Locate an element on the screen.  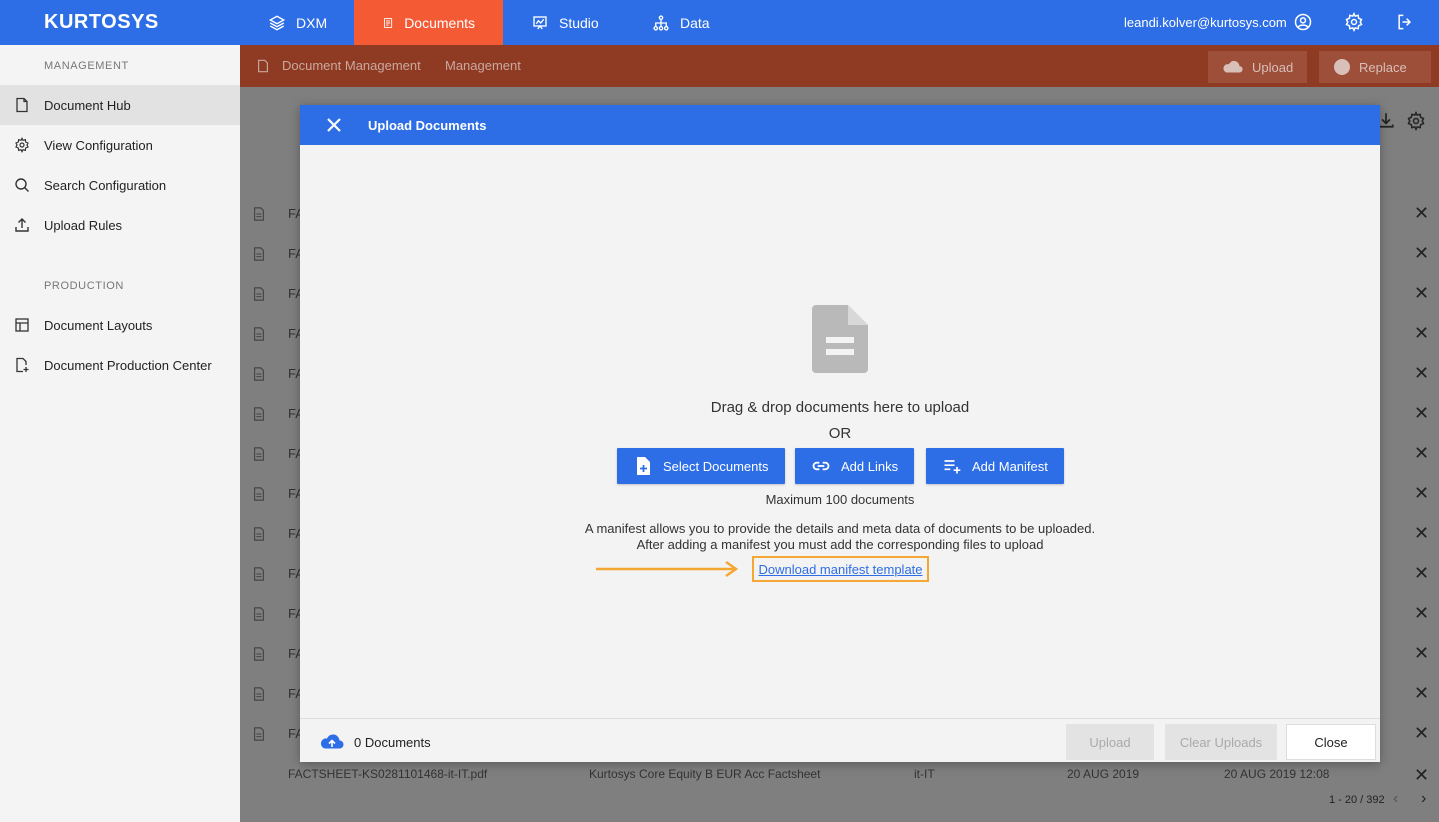
dialog-footer: 0 Documents Upload Clear Uploads Close is located at coordinates (840, 740).